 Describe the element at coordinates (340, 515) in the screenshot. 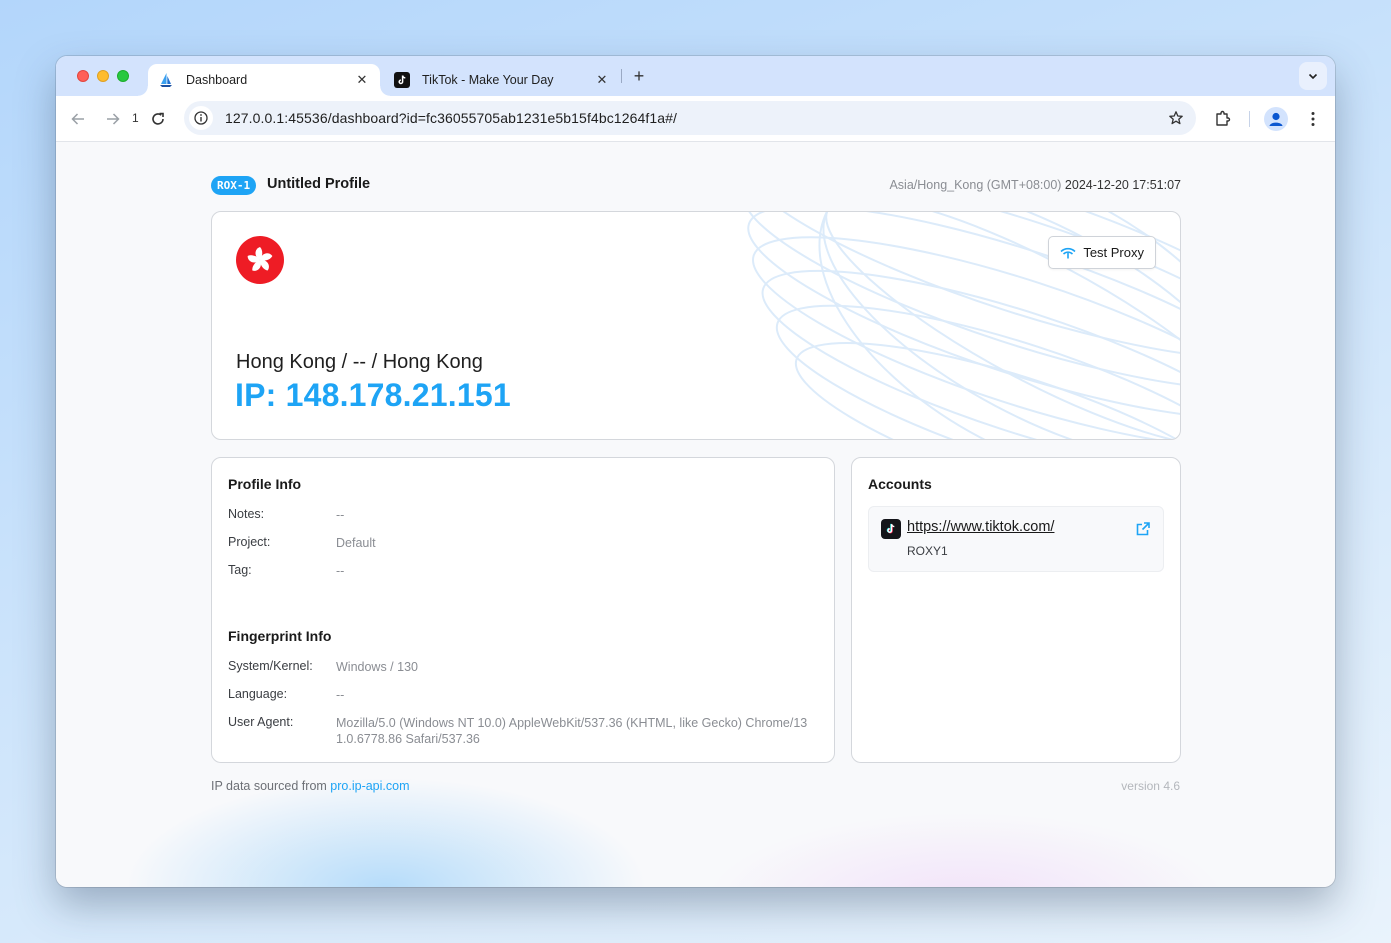

I see `notes-value: --` at that location.